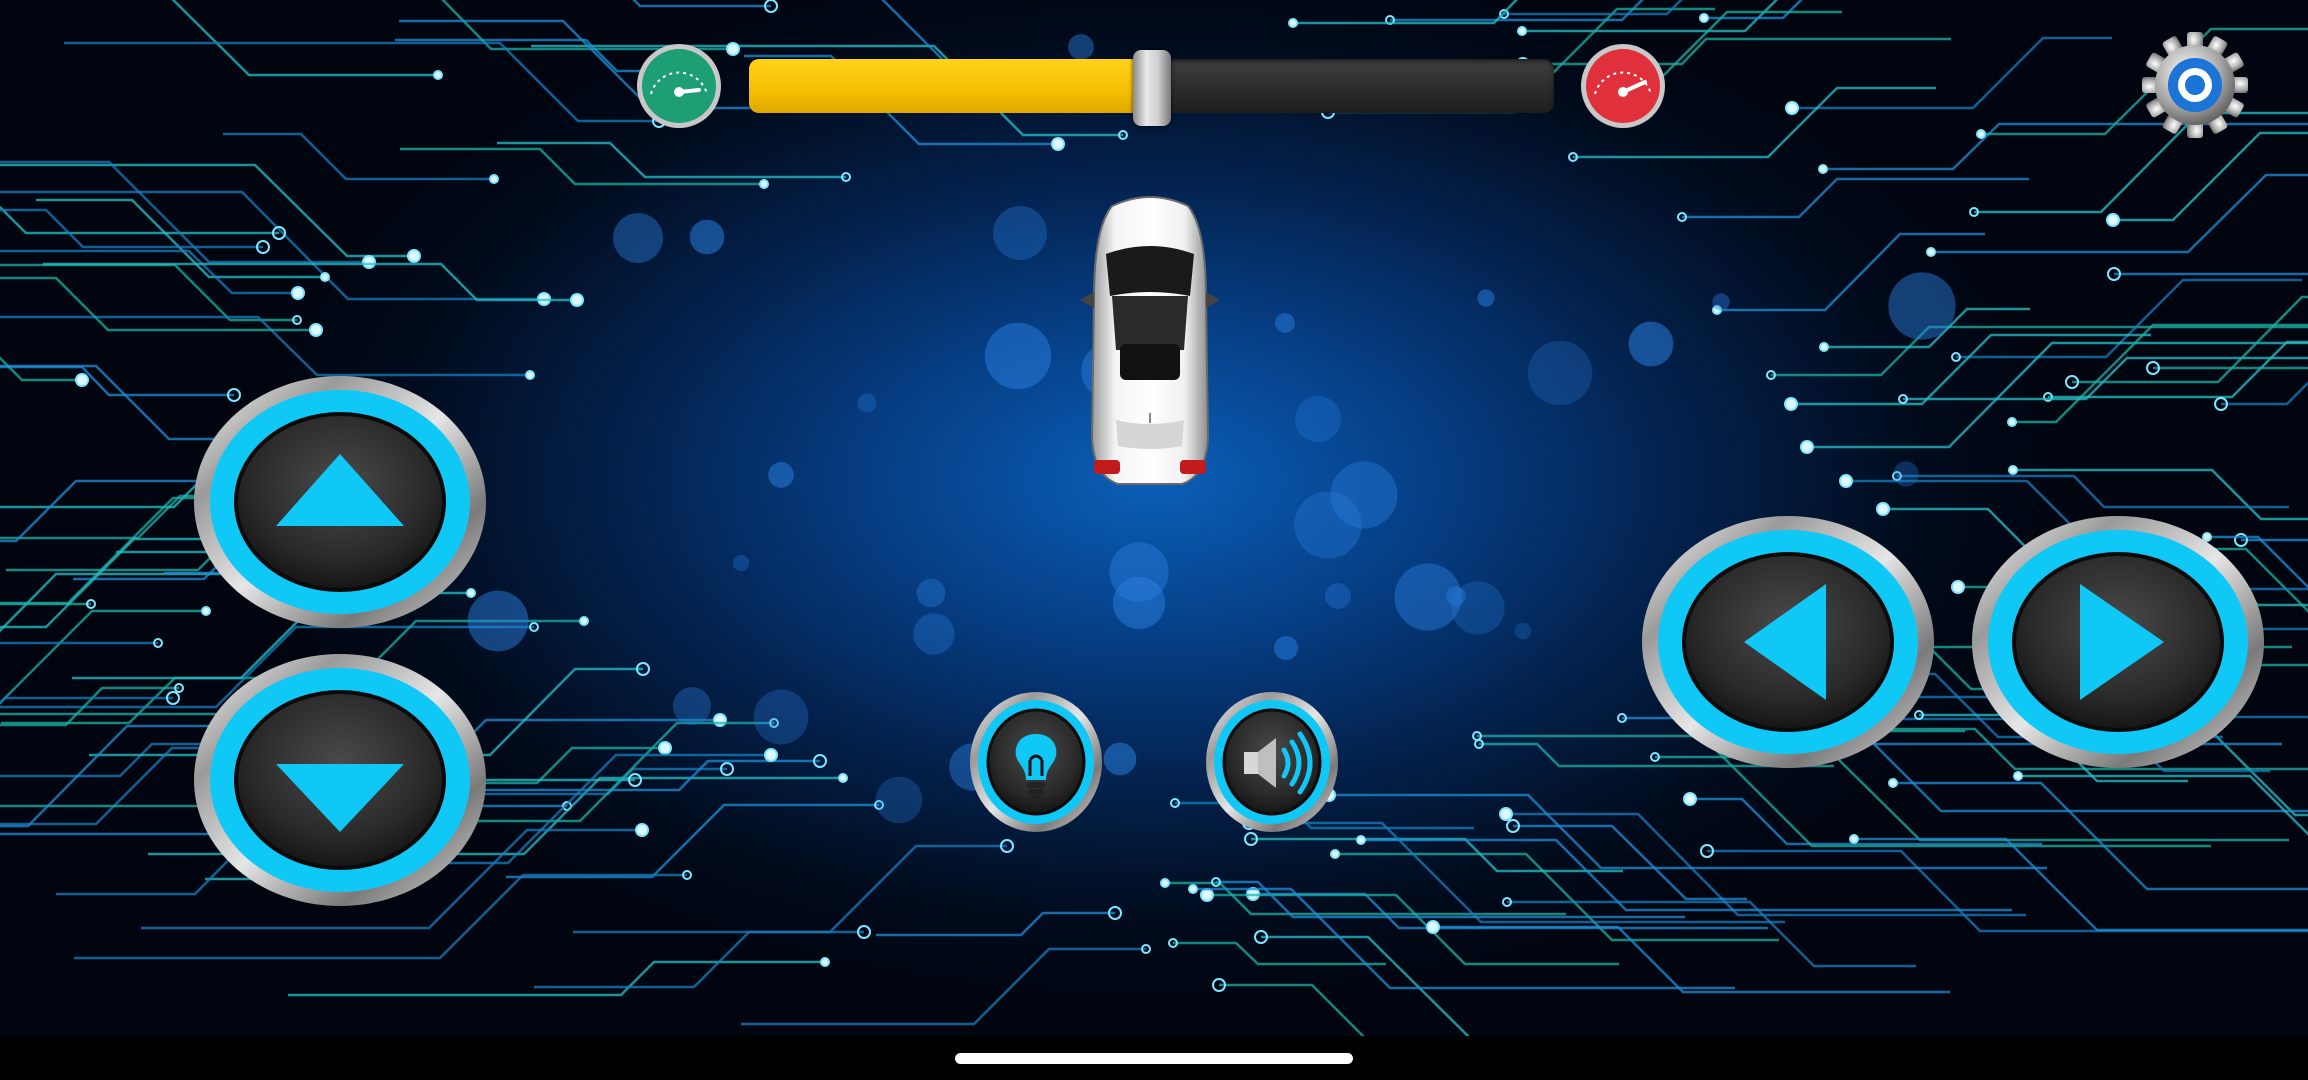 This screenshot has width=2308, height=1080. What do you see at coordinates (1036, 762) in the screenshot?
I see `light-button` at bounding box center [1036, 762].